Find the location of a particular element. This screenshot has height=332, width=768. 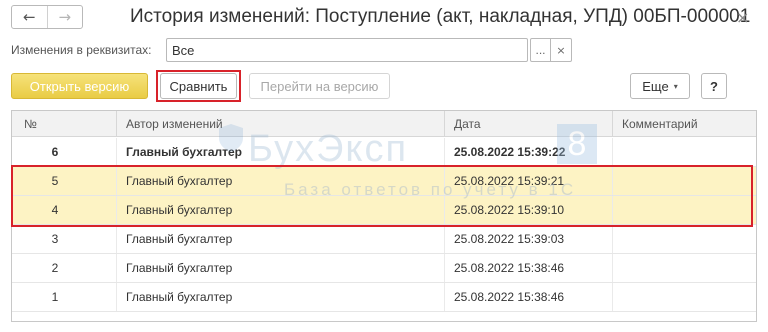

table-row: 3 Главный бухгалтер 25.08.2022 15:39:03 is located at coordinates (384, 239).